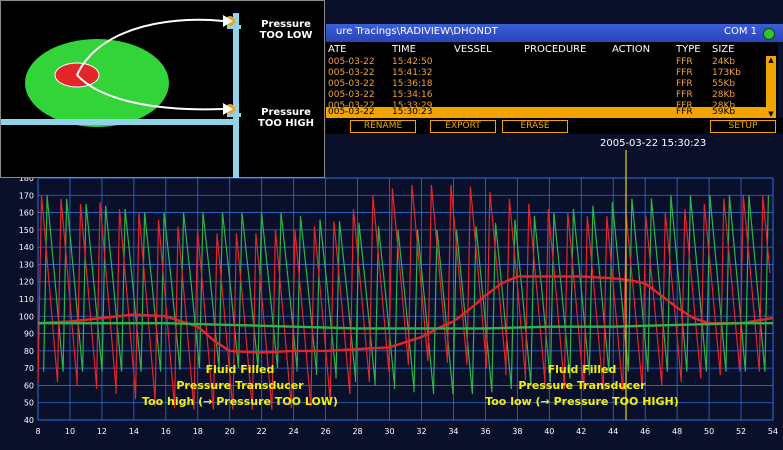  Describe the element at coordinates (383, 126) in the screenshot. I see `rename-button: RENAME` at that location.